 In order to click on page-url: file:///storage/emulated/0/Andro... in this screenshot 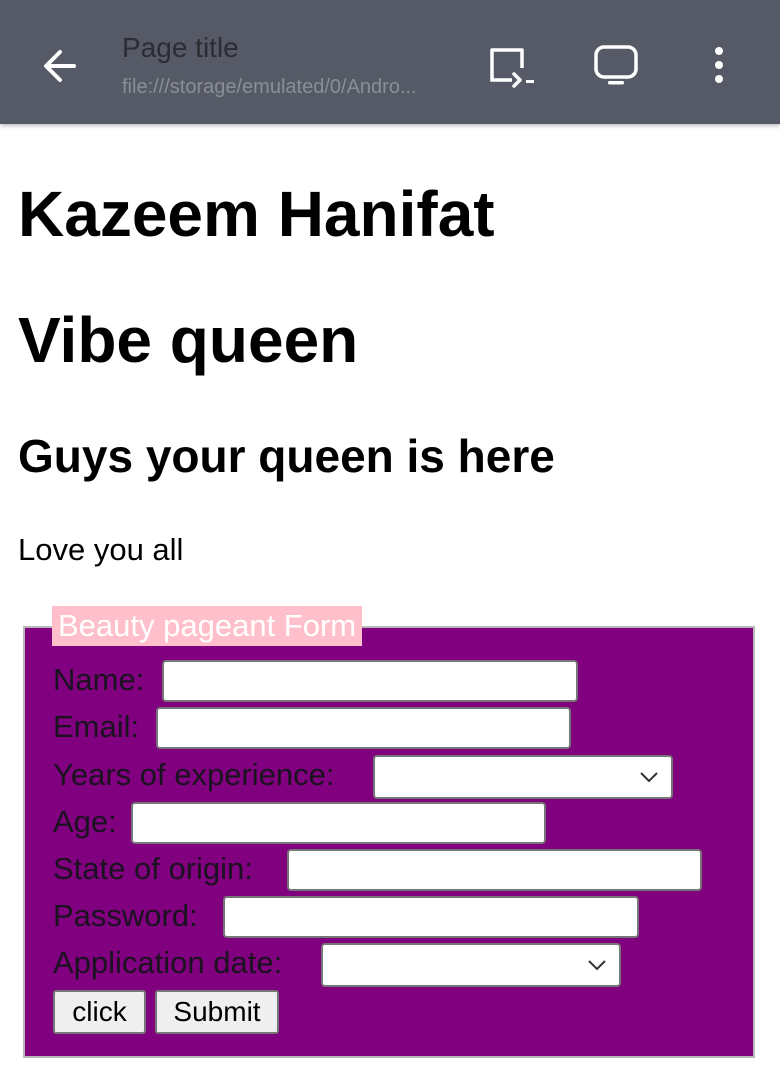, I will do `click(269, 87)`.